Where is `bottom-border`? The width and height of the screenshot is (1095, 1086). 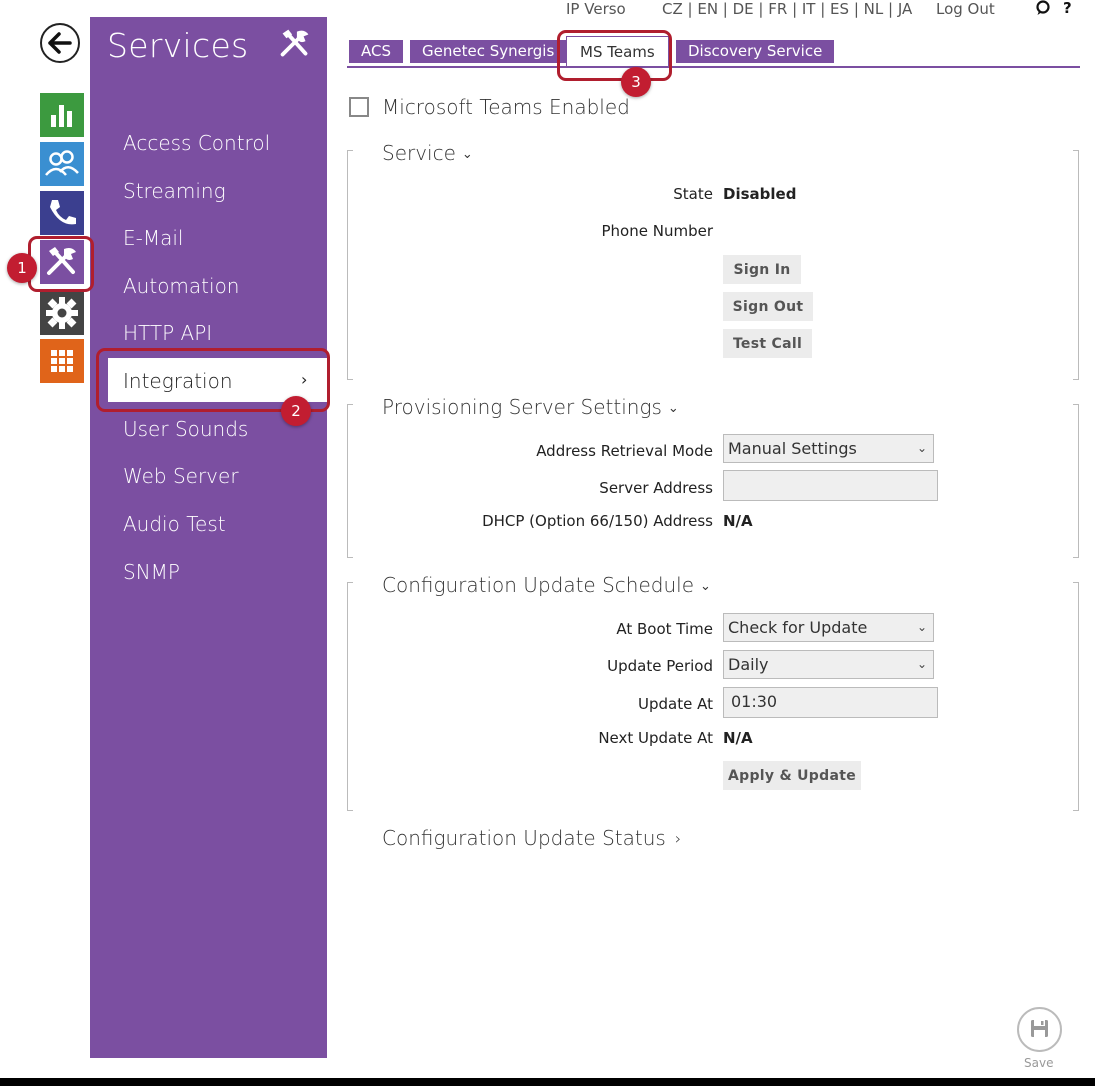 bottom-border is located at coordinates (547, 1082).